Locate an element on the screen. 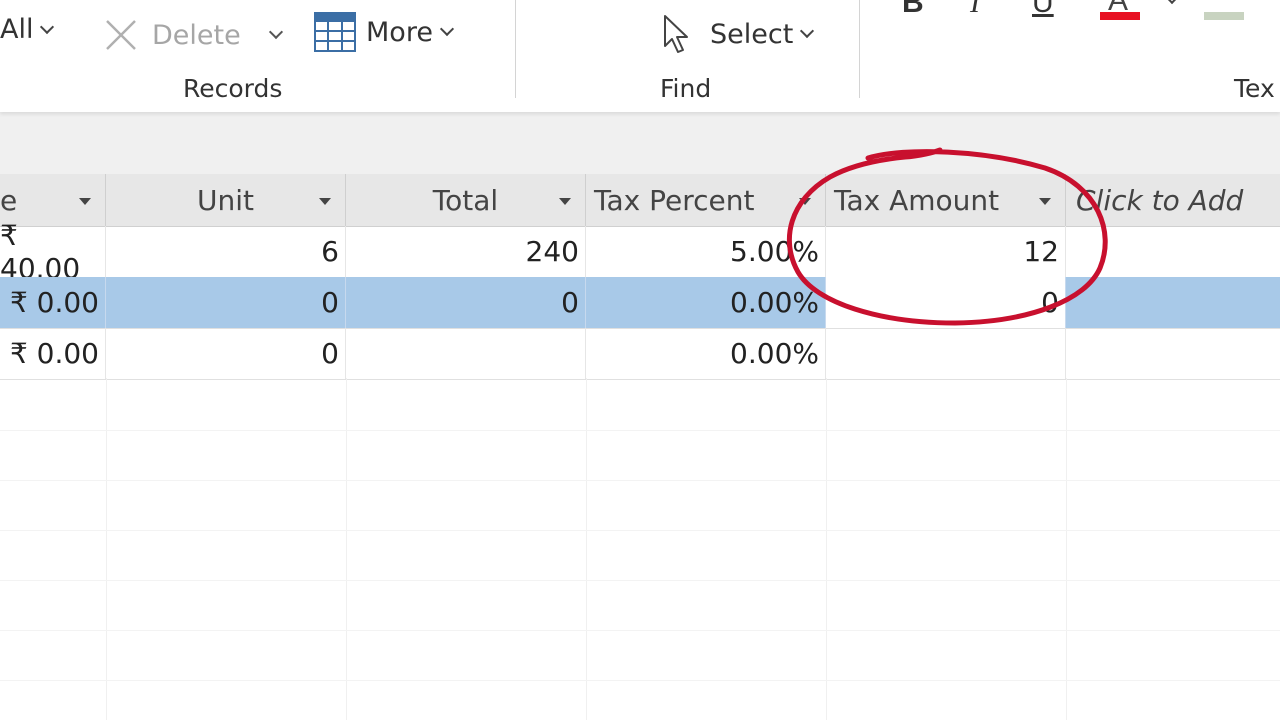 The height and width of the screenshot is (720, 1280). column-header-label: e is located at coordinates (9, 200).